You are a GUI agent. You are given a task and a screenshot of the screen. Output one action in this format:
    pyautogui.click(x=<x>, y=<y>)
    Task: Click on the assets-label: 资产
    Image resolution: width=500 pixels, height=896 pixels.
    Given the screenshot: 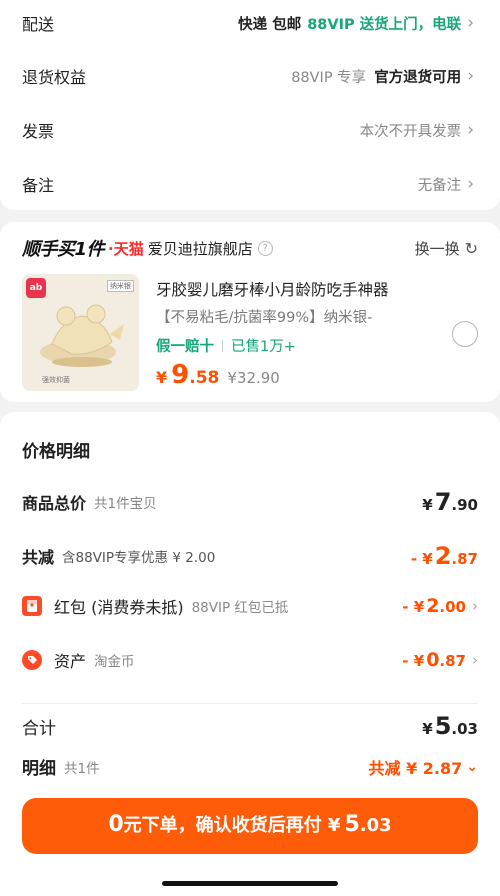 What is the action you would take?
    pyautogui.click(x=70, y=661)
    